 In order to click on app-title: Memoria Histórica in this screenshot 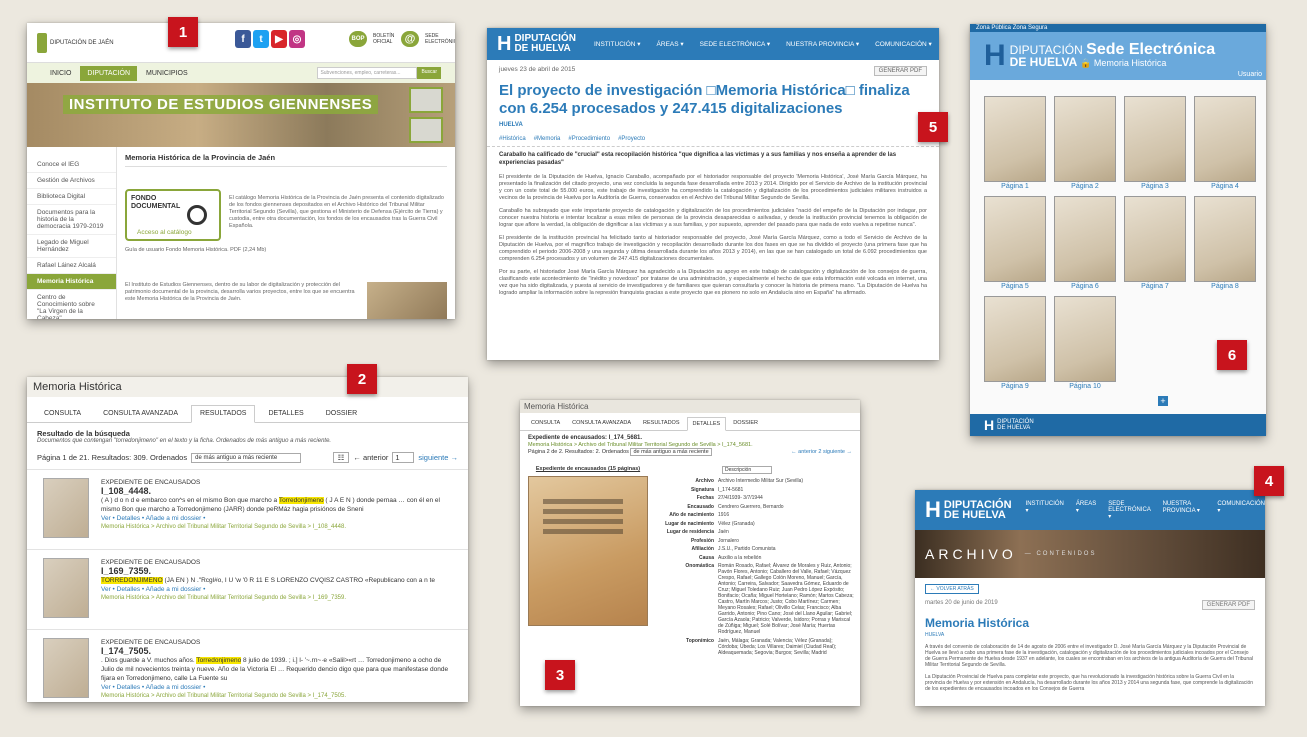, I will do `click(247, 387)`.